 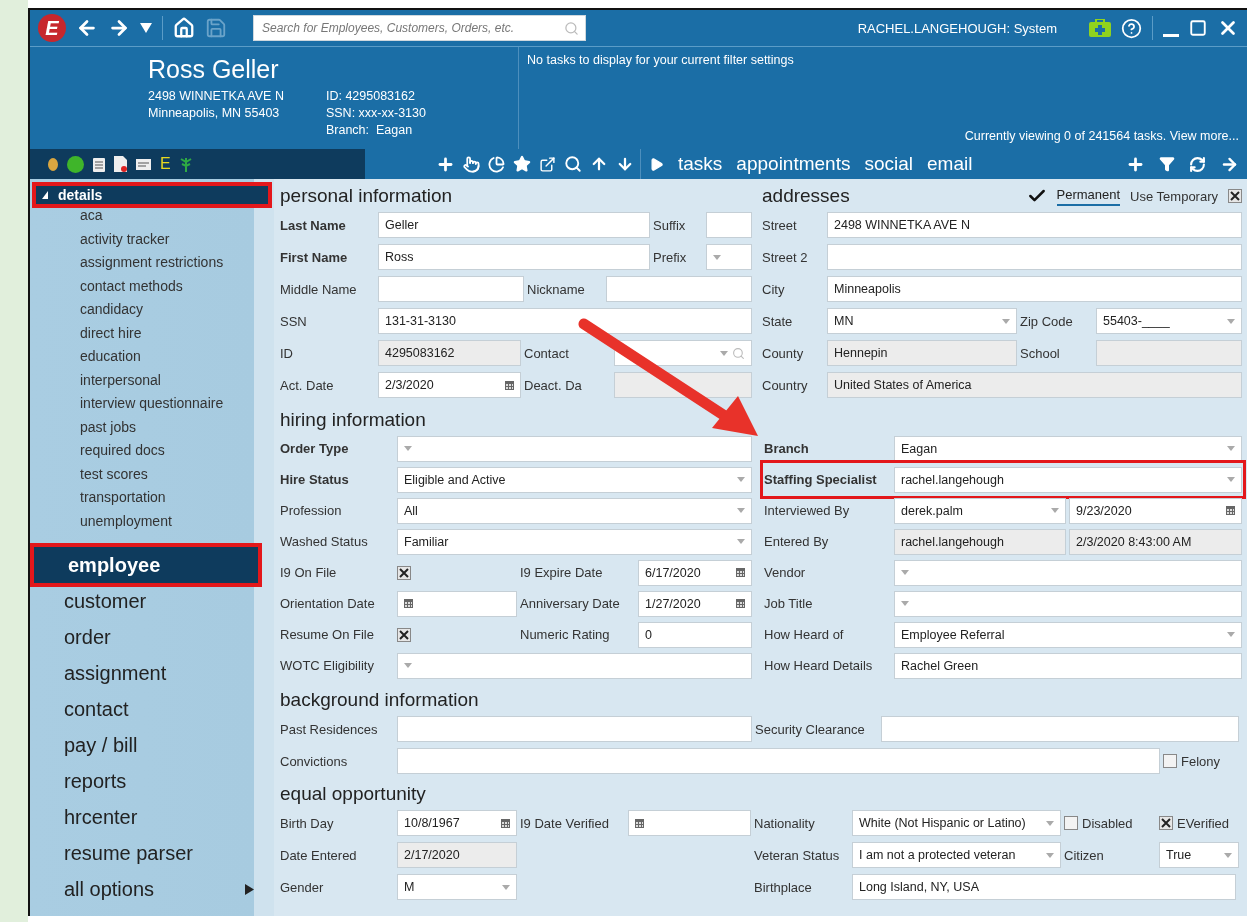 What do you see at coordinates (1199, 855) in the screenshot?
I see `dropdown: True` at bounding box center [1199, 855].